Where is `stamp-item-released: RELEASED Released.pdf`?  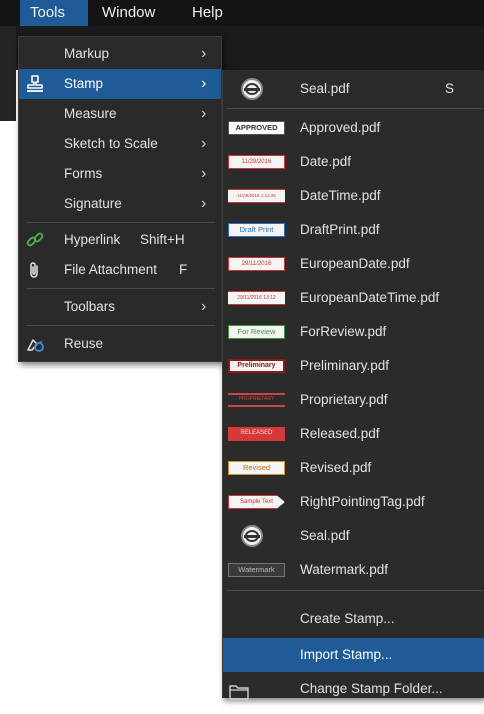
stamp-item-released: RELEASED Released.pdf is located at coordinates (353, 434).